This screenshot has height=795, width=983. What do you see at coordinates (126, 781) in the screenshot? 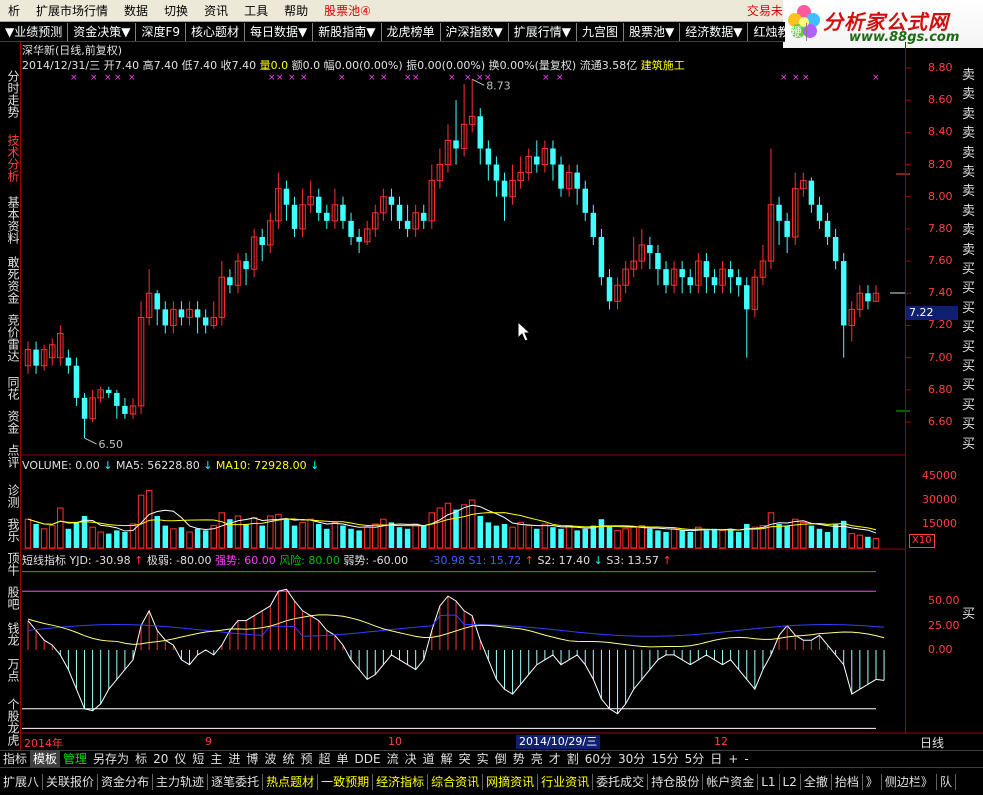
I see `function-tab: 资金分布` at bounding box center [126, 781].